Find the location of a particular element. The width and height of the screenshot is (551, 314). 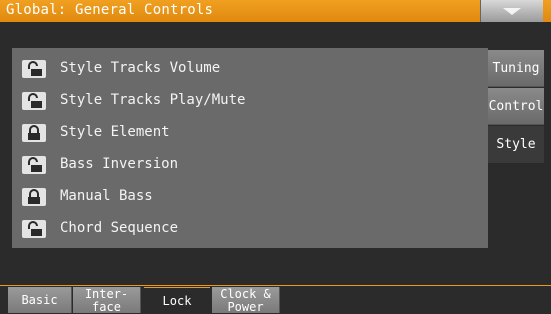

bottom-tab-lock: Lock is located at coordinates (177, 300).